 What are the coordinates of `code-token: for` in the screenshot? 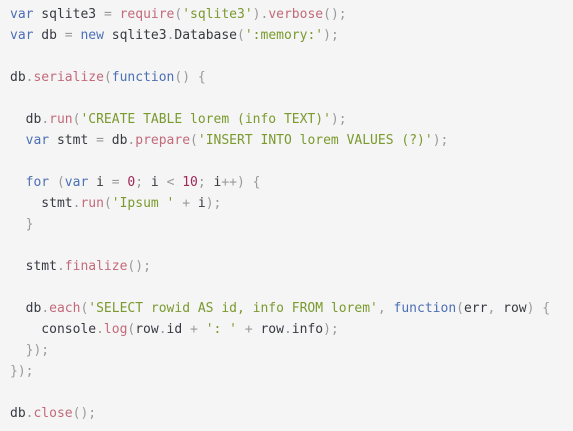 It's located at (37, 182).